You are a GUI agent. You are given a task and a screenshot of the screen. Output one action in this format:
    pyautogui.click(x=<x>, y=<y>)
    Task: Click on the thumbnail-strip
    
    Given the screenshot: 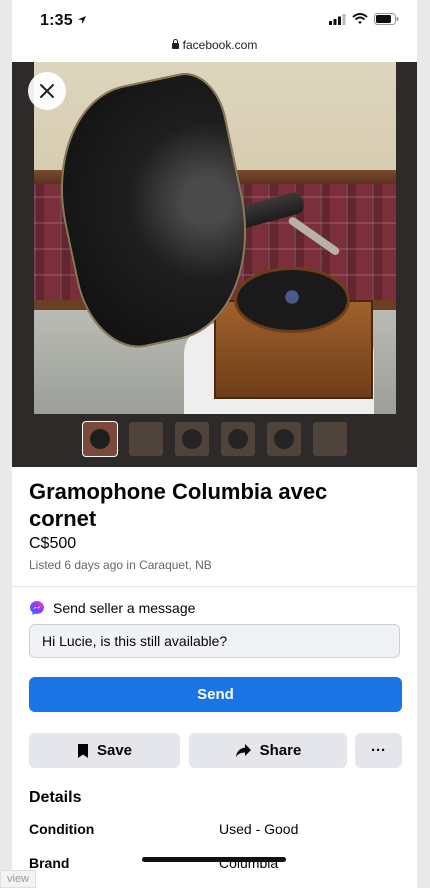 What is the action you would take?
    pyautogui.click(x=214, y=441)
    